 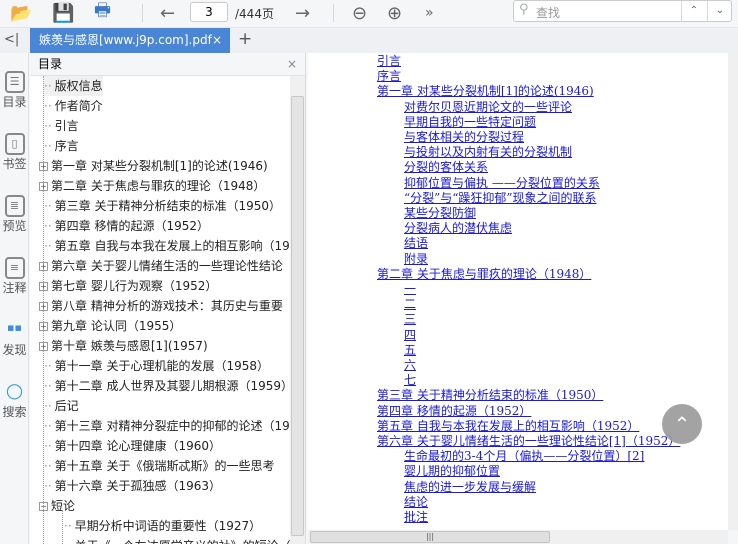 I want to click on tab-document: 嫉羡与感恩[www.j9p.com].pdf ×, so click(x=130, y=40).